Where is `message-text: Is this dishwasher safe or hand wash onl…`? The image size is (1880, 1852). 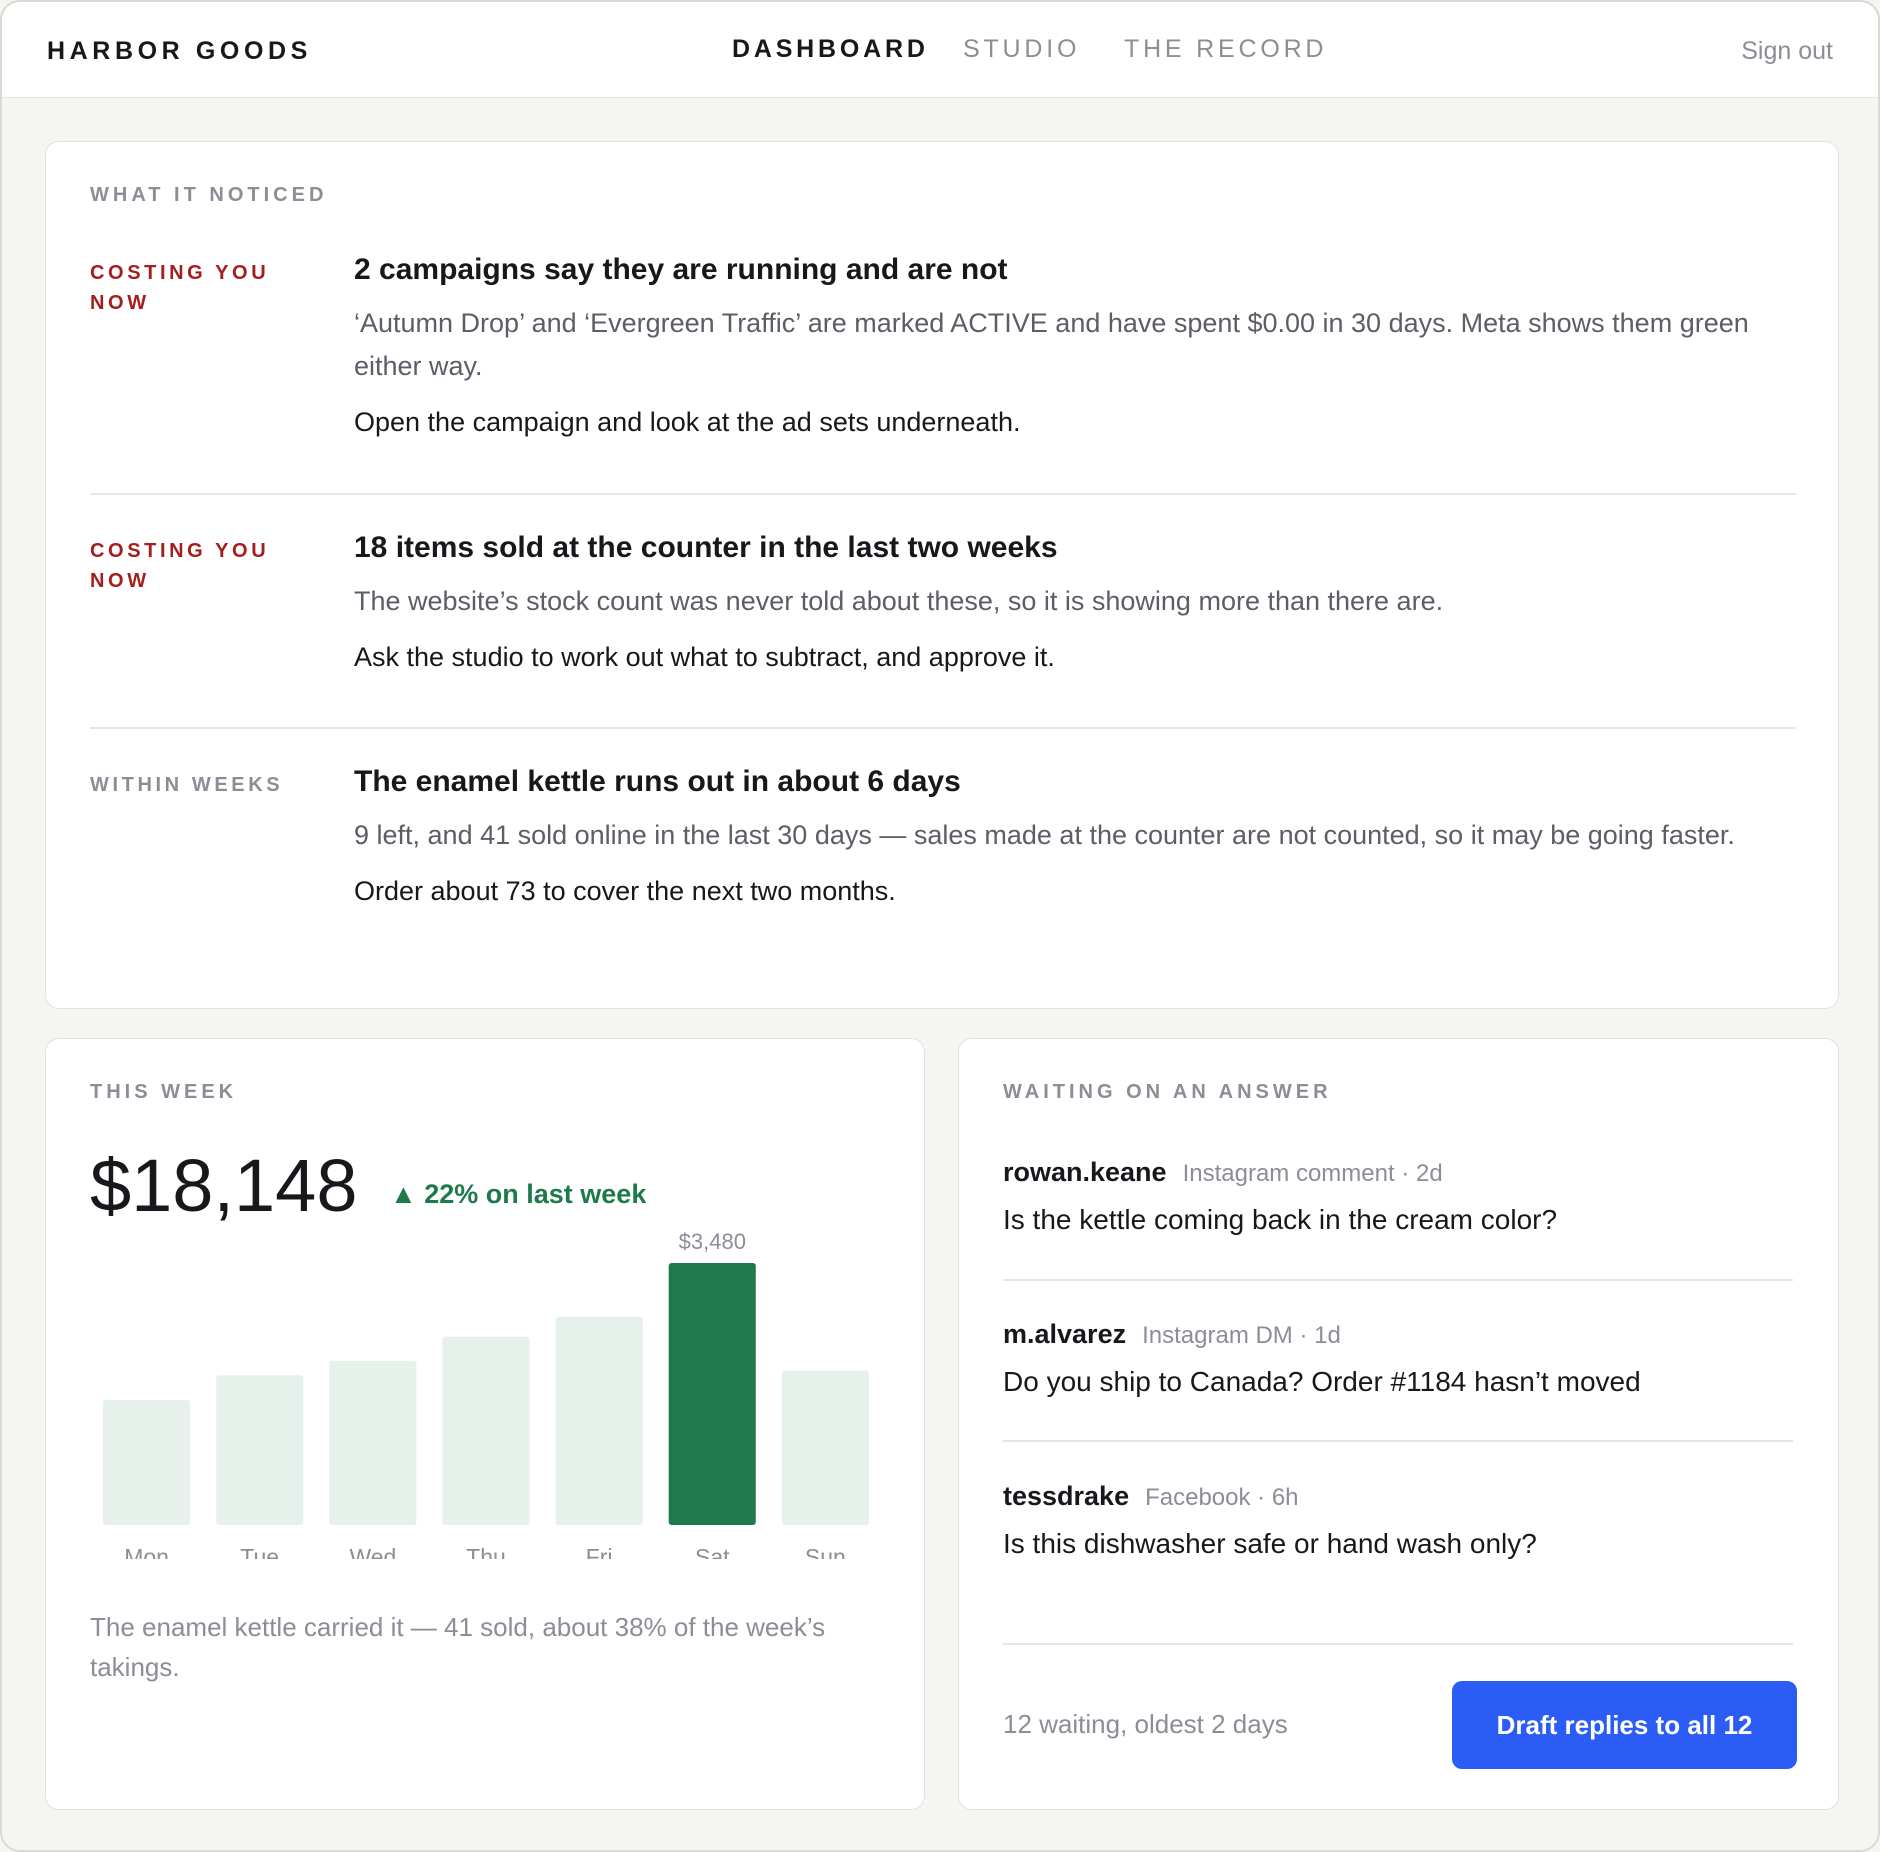
message-text: Is this dishwasher safe or hand wash onl… is located at coordinates (1270, 1543).